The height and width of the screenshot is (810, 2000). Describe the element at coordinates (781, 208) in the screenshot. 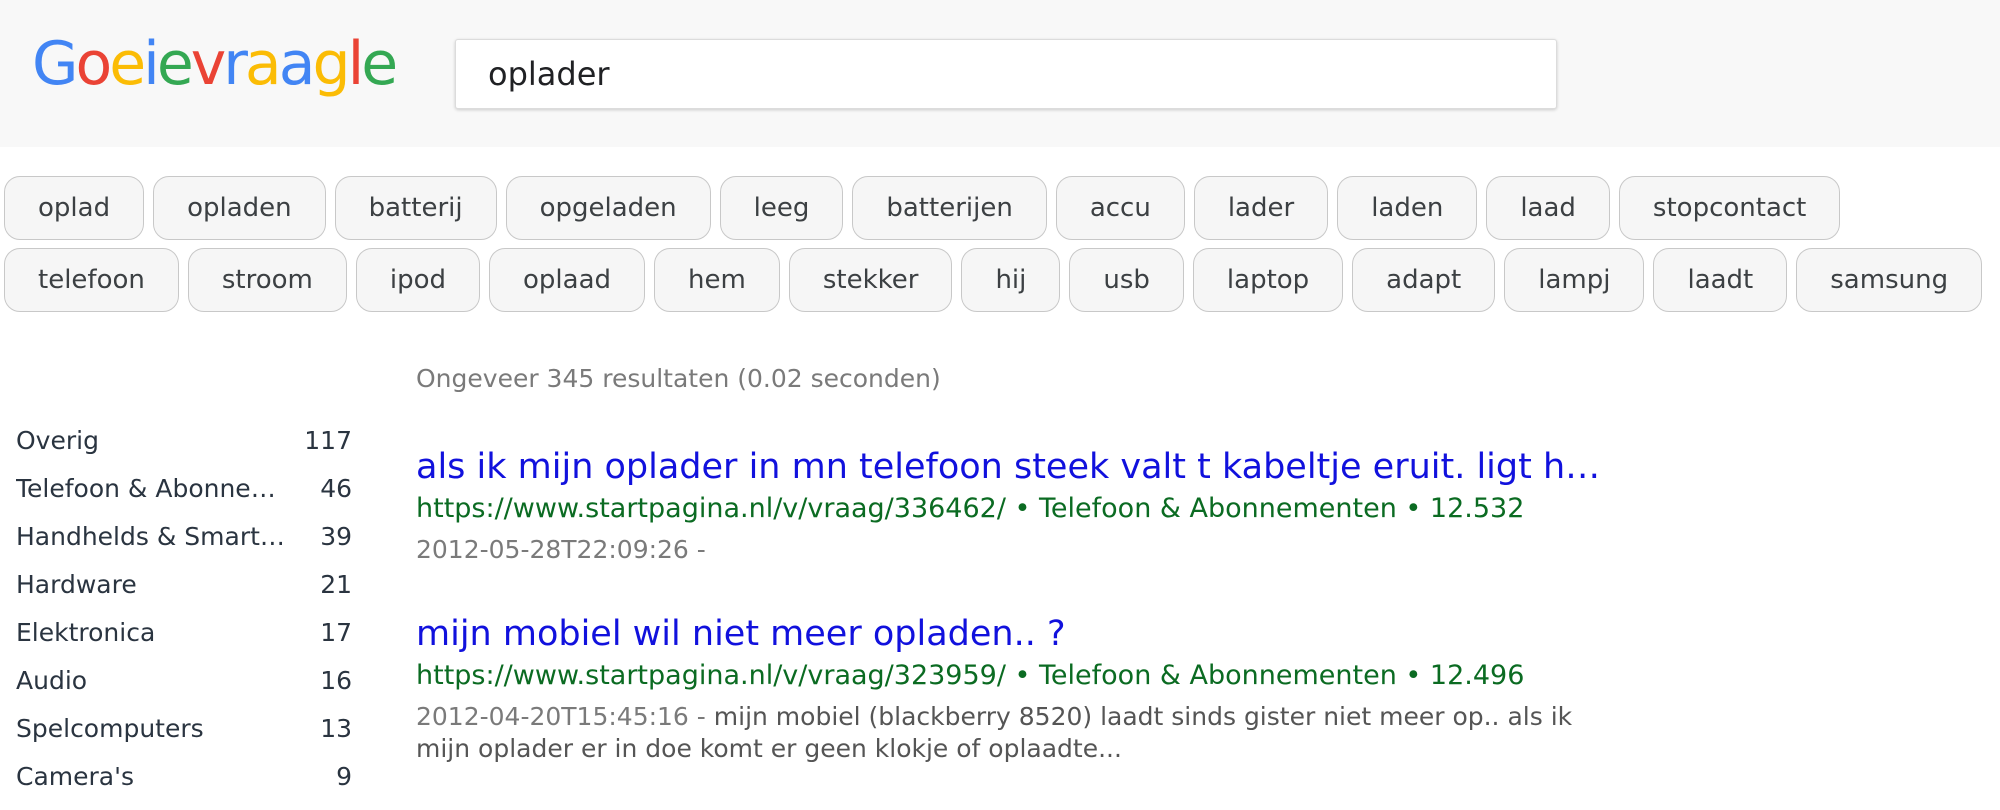

I see `related-term-chip: leeg` at that location.